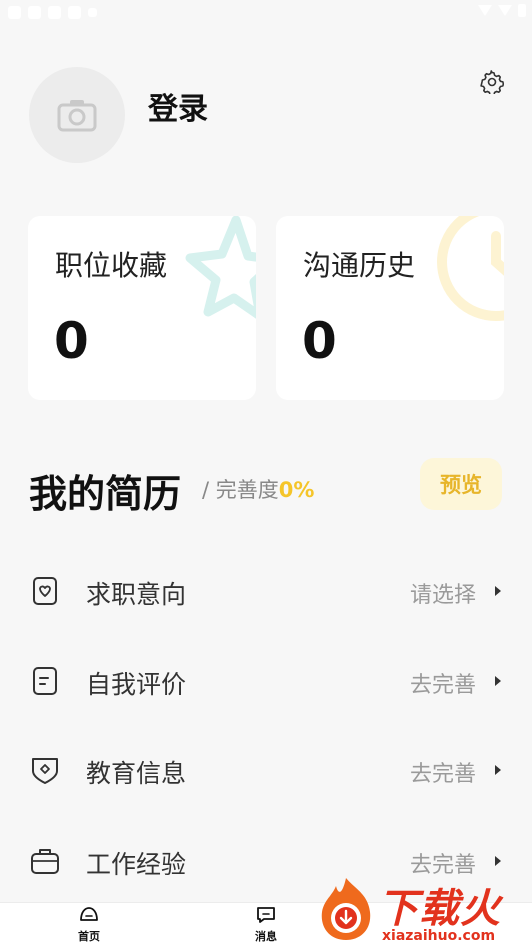 Image resolution: width=532 pixels, height=946 pixels. I want to click on chat-history-count: 0, so click(319, 341).